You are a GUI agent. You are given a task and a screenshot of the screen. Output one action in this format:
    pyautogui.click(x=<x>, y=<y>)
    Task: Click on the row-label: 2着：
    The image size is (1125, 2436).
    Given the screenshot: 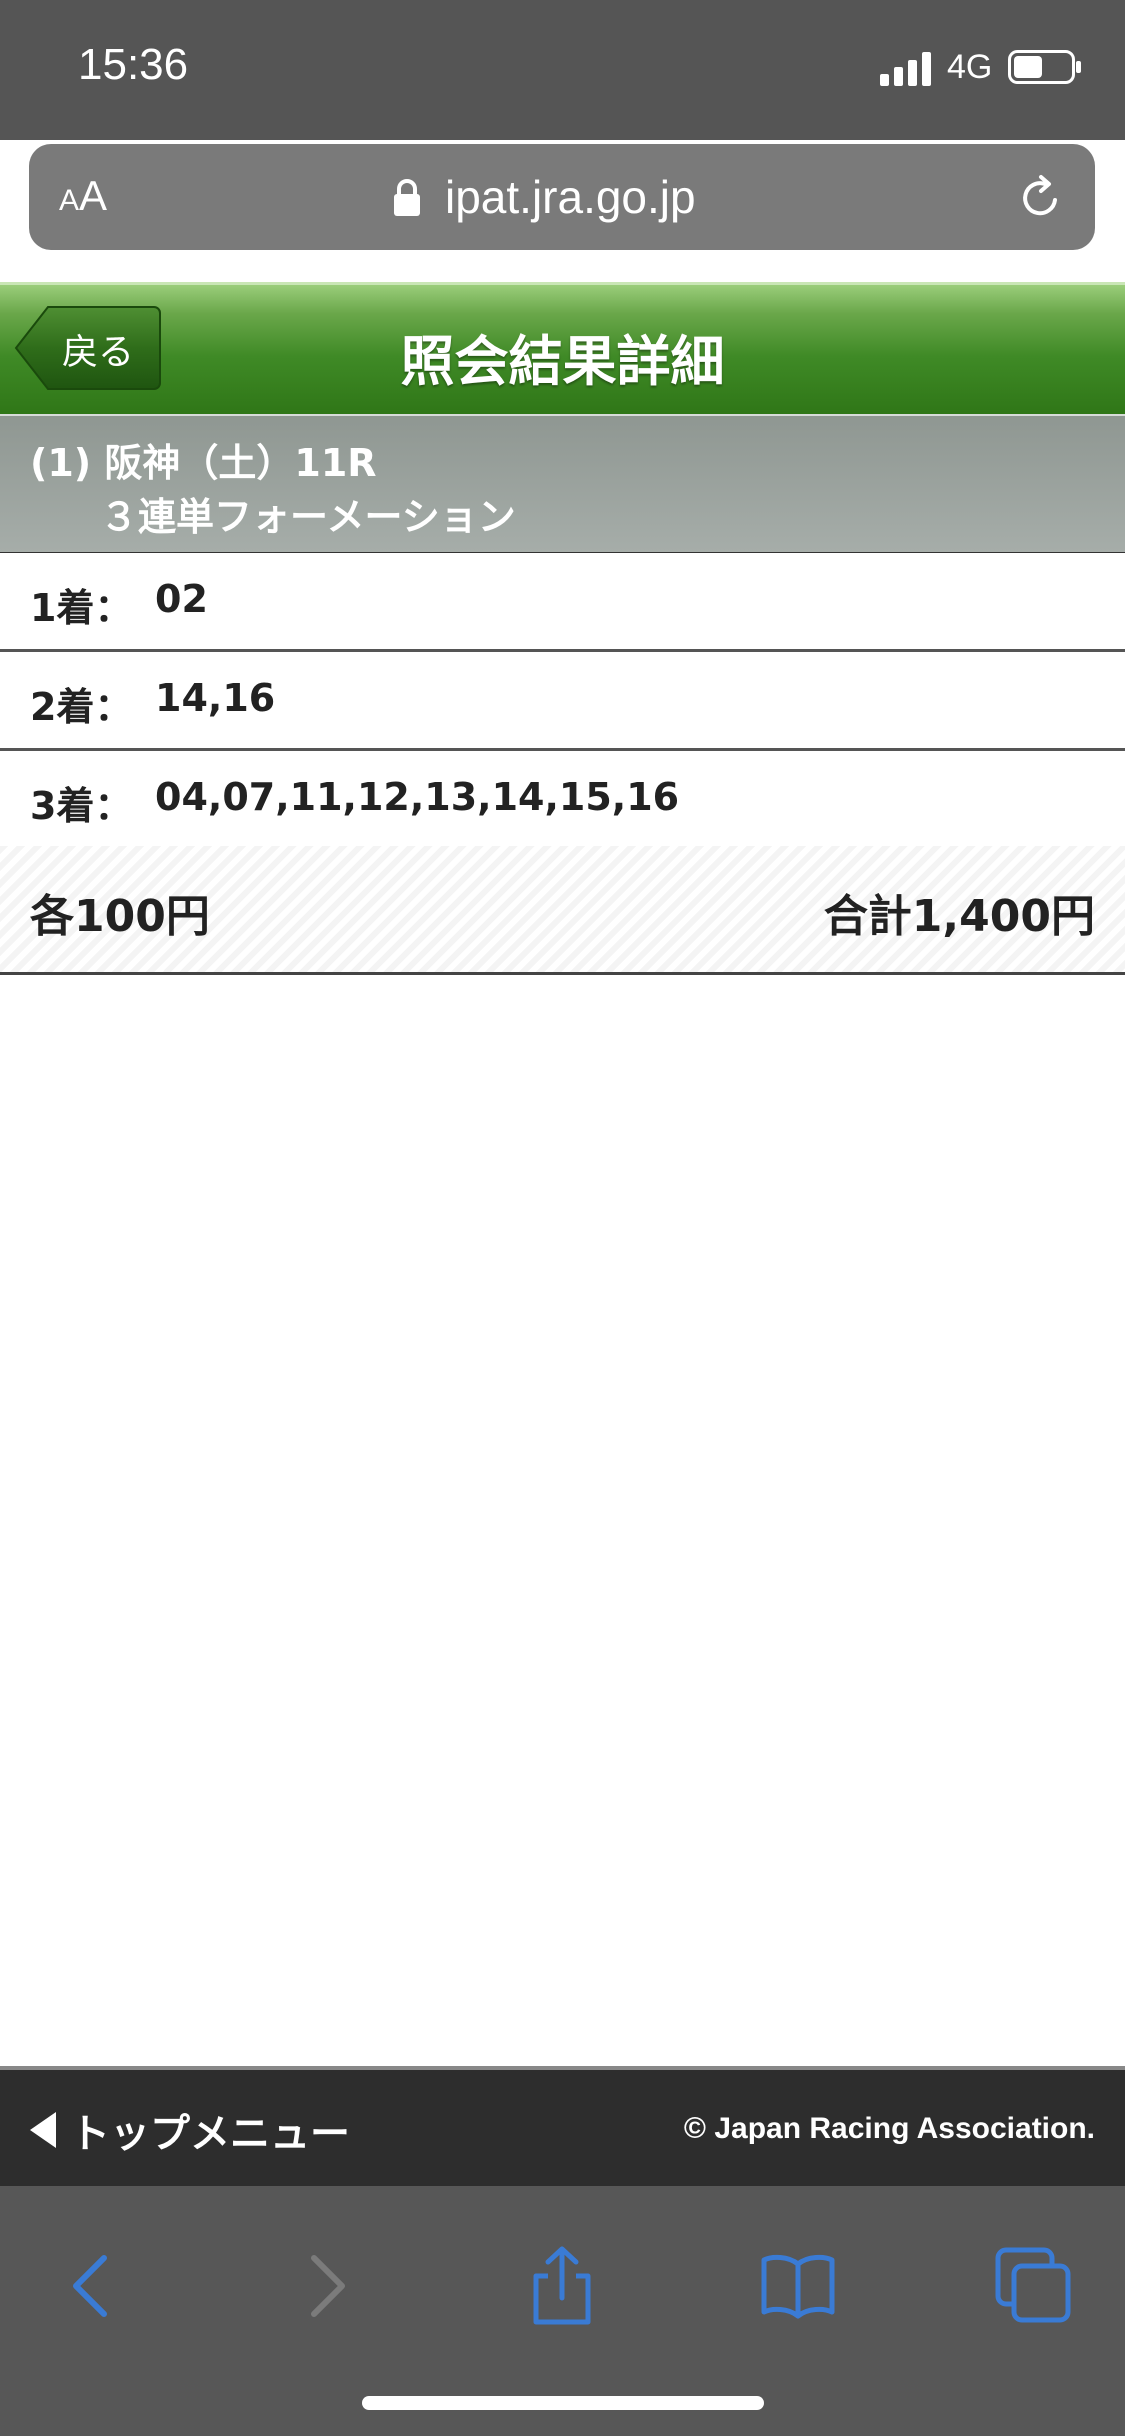 What is the action you would take?
    pyautogui.click(x=81, y=707)
    